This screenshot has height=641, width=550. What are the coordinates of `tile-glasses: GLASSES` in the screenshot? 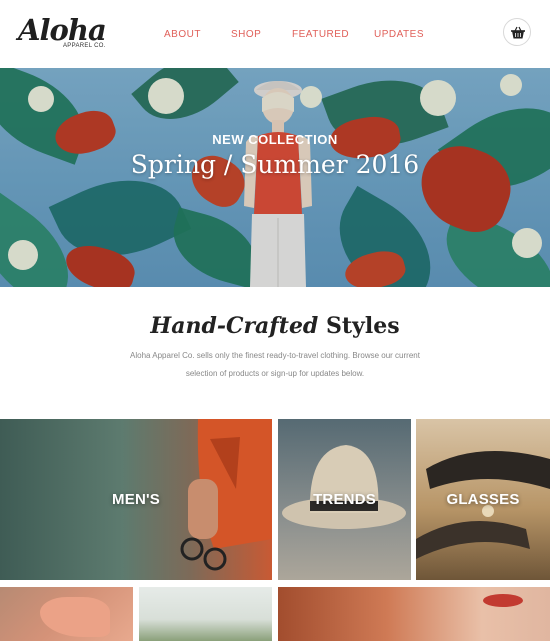 It's located at (483, 499).